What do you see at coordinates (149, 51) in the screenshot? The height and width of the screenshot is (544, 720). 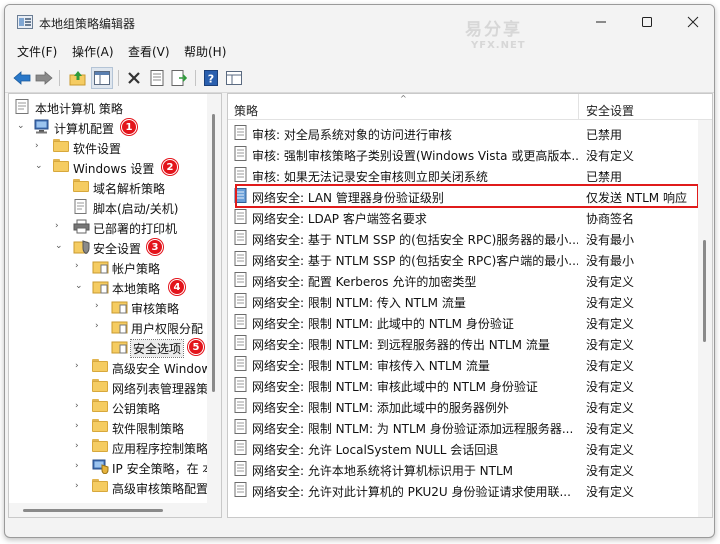 I see `menu-view: 查看(V)` at bounding box center [149, 51].